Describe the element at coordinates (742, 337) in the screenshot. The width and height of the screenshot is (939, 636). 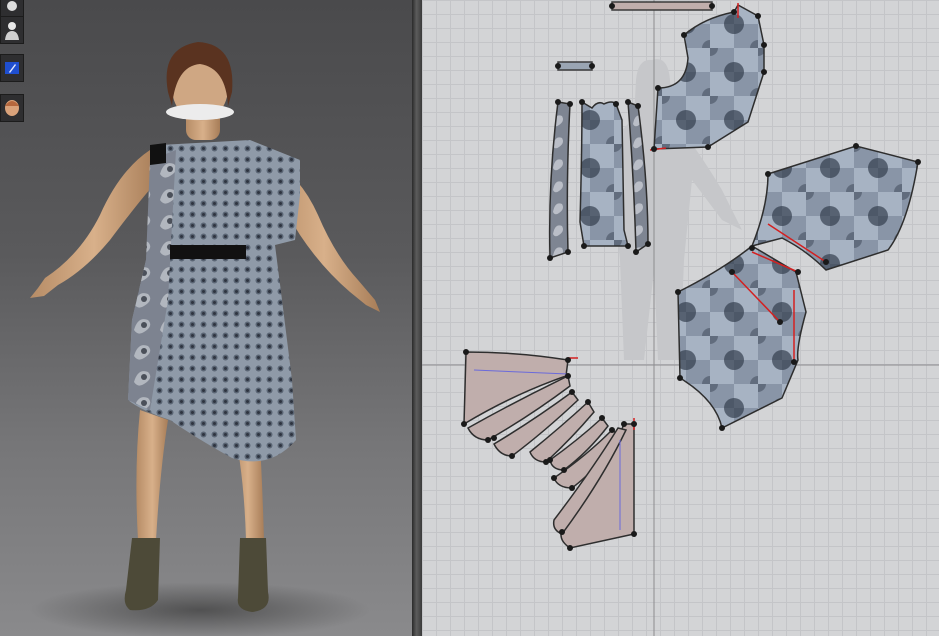
I see `skirt-lower-panel` at that location.